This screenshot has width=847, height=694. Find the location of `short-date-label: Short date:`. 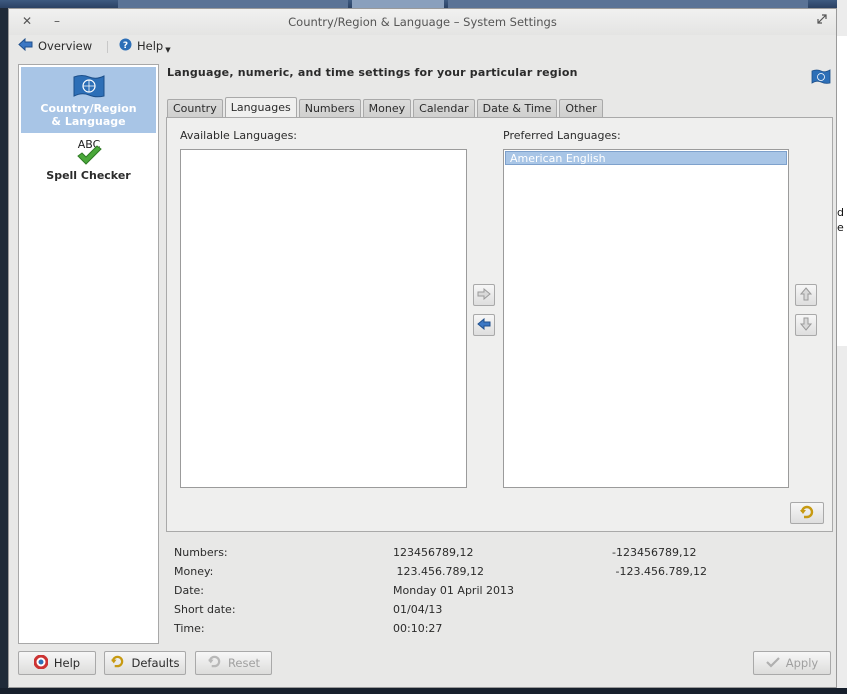

short-date-label: Short date: is located at coordinates (205, 609).